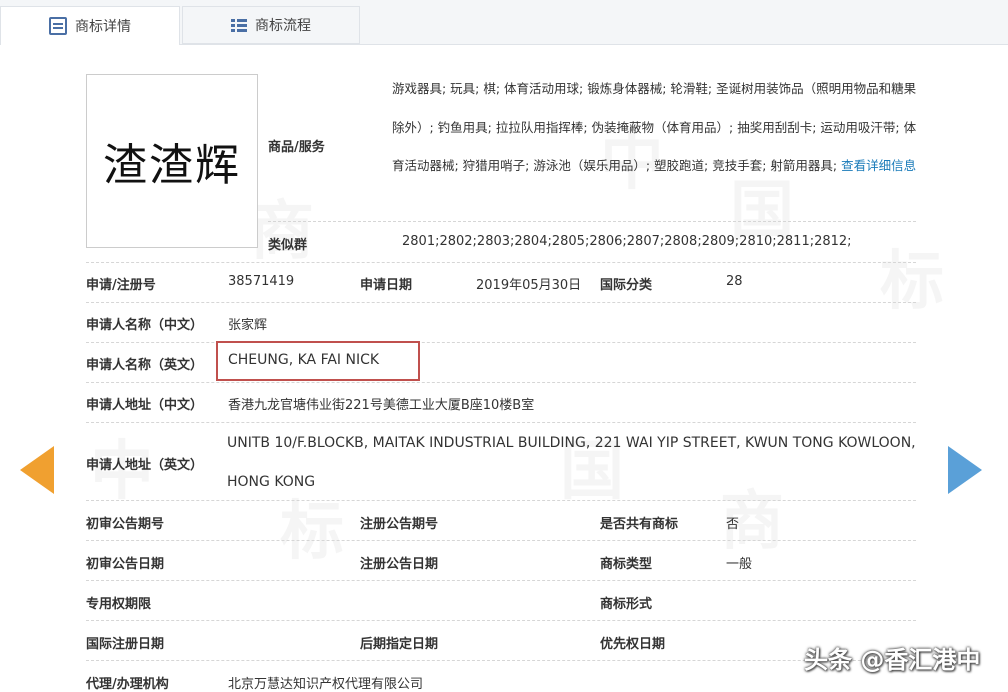  Describe the element at coordinates (912, 276) in the screenshot. I see `watermark-char: 标` at that location.